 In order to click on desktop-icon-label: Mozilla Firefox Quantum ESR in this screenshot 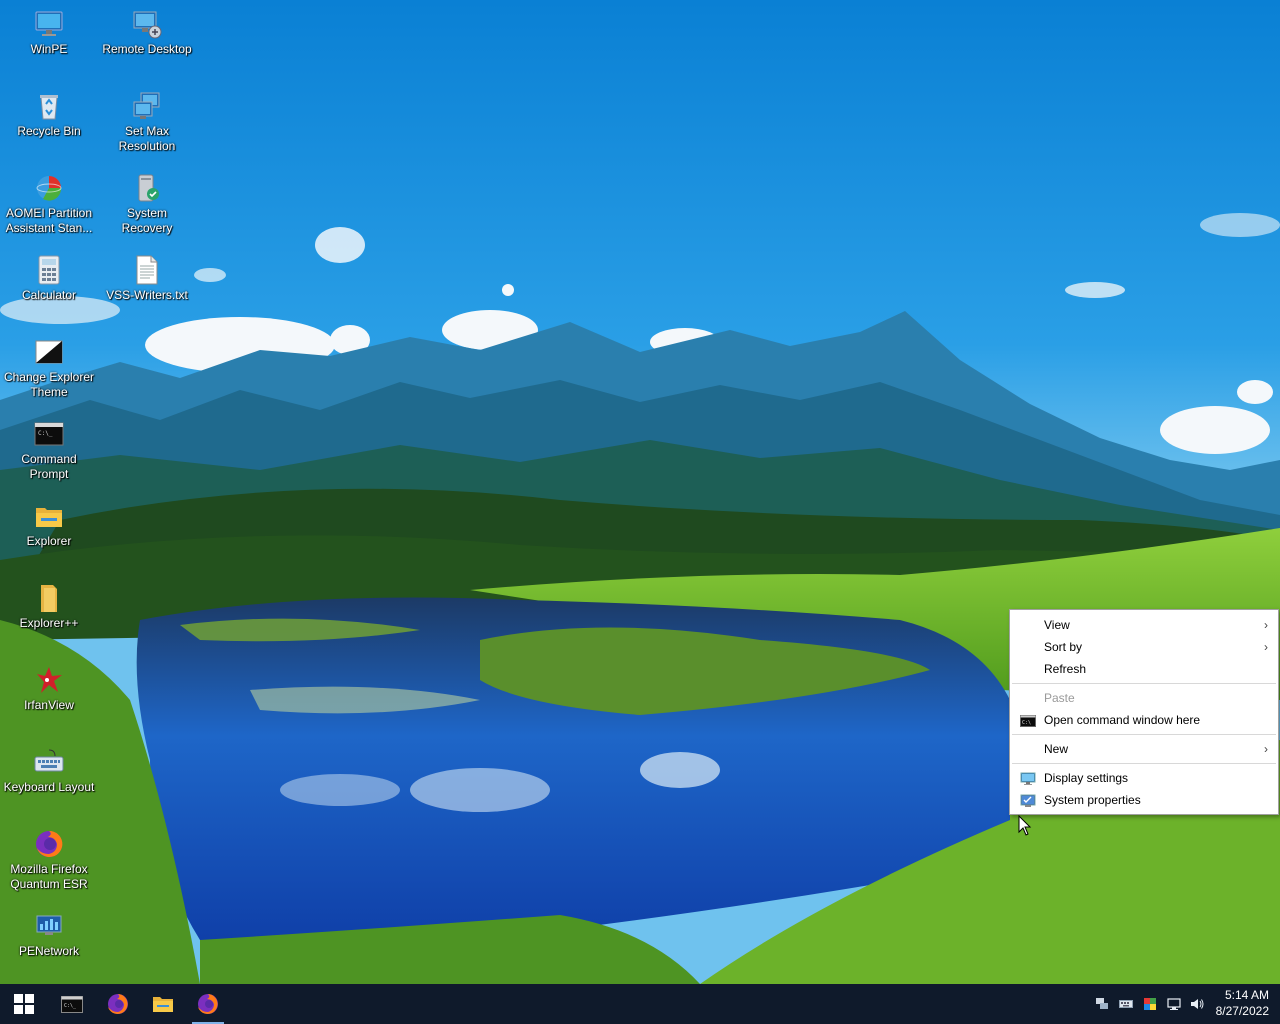, I will do `click(49, 876)`.